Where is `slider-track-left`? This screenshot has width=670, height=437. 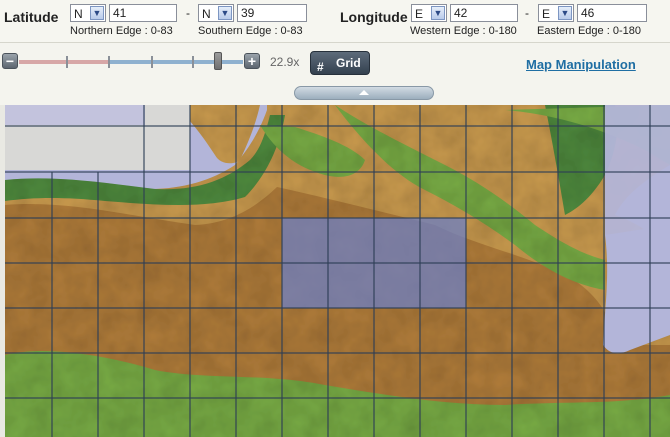 slider-track-left is located at coordinates (64, 62).